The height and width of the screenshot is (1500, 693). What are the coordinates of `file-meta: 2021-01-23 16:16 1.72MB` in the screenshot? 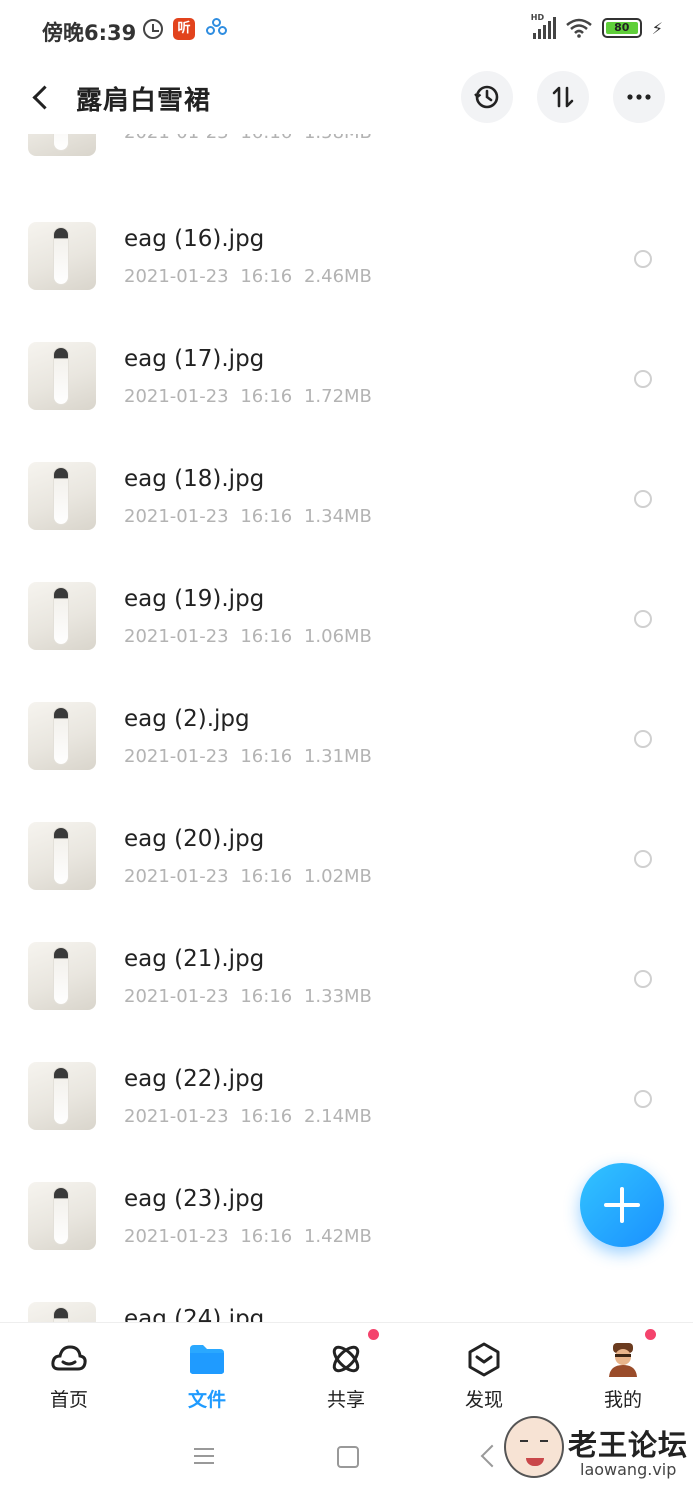 It's located at (248, 396).